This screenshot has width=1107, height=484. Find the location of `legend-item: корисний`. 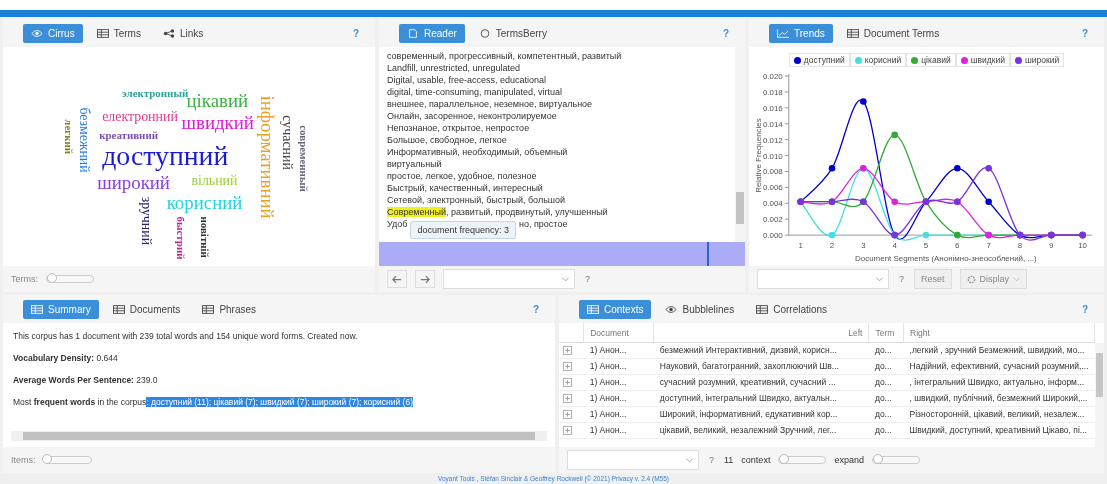

legend-item: корисний is located at coordinates (878, 60).